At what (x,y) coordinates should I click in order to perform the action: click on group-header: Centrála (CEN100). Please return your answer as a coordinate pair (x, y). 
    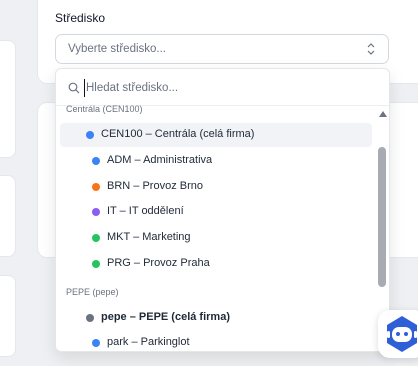
    Looking at the image, I should click on (104, 109).